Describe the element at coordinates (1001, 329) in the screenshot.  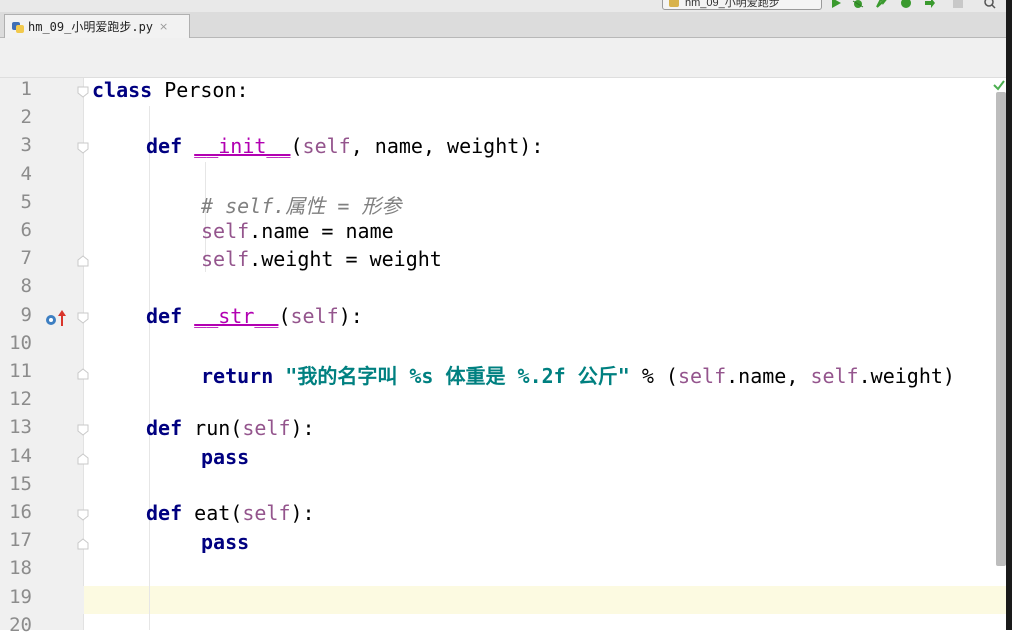
I see `vertical-scrollbar` at that location.